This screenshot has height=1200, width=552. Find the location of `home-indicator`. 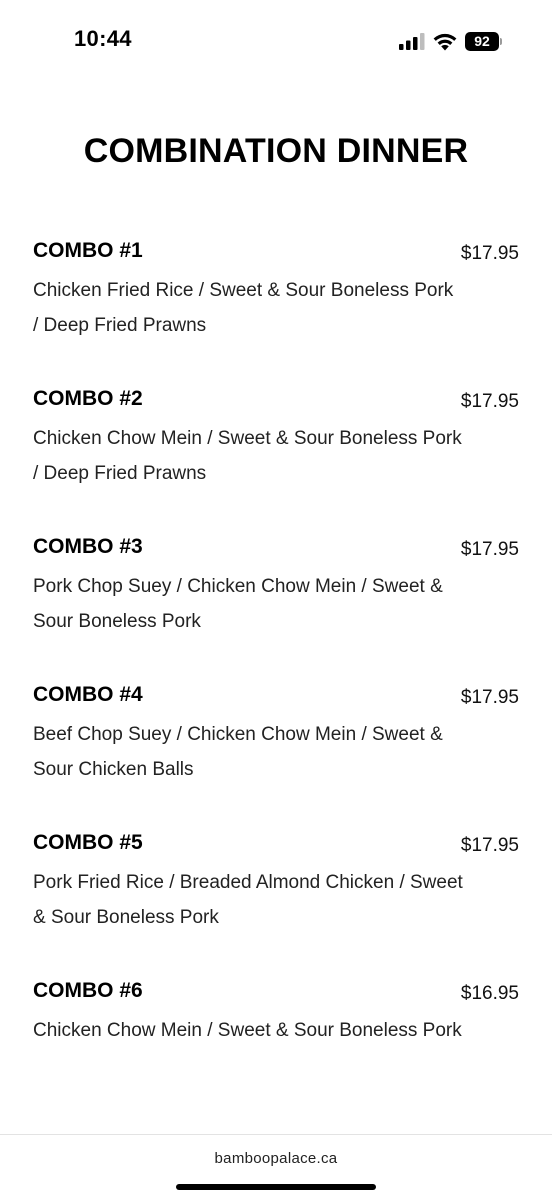

home-indicator is located at coordinates (276, 1187).